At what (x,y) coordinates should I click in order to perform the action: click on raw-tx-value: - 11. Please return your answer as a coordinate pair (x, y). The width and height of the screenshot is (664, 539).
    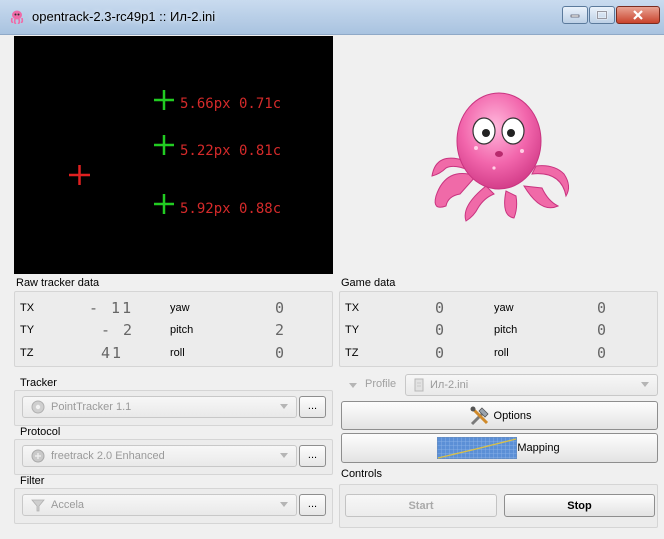
    Looking at the image, I should click on (111, 308).